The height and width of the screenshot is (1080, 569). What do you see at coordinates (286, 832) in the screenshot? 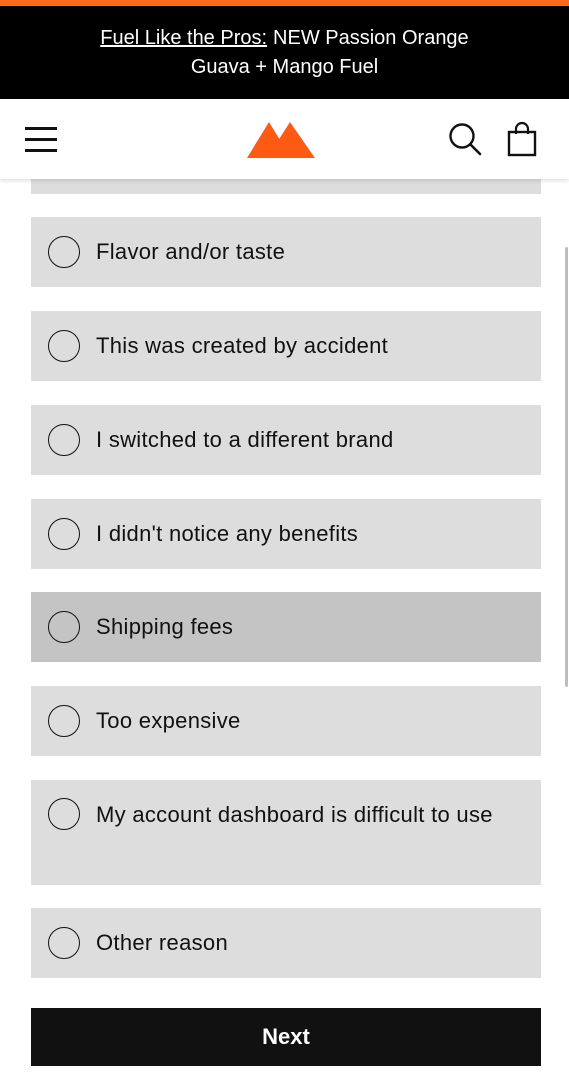
I see `option-dashboard-difficult: My account dashboard is difficult to use` at bounding box center [286, 832].